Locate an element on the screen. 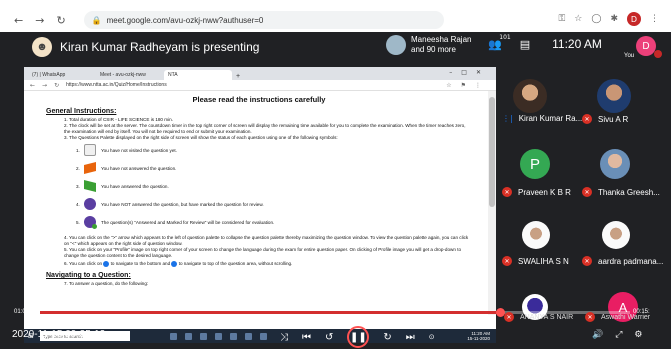 This screenshot has width=671, height=349. profile-avatar: D is located at coordinates (634, 19).